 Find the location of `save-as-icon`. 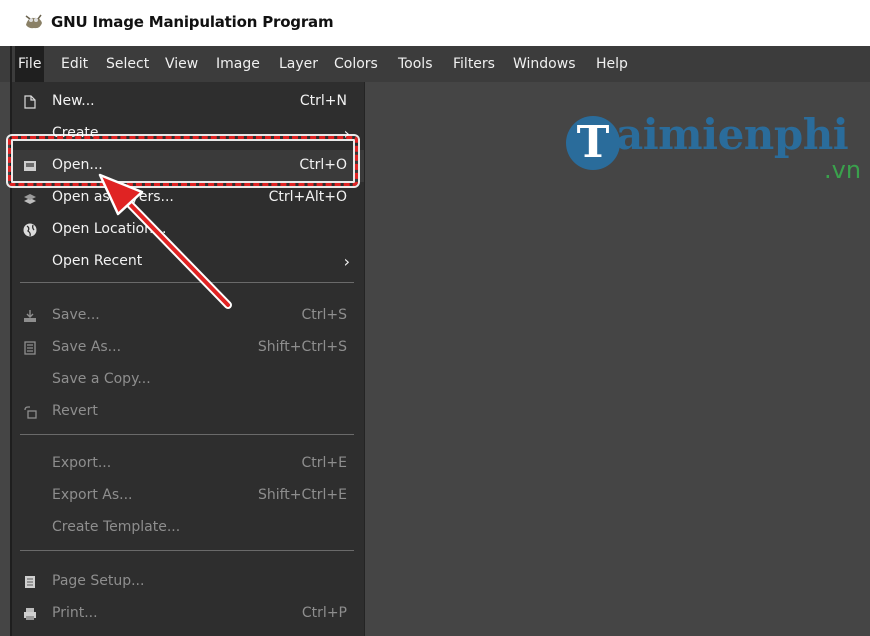

save-as-icon is located at coordinates (30, 348).